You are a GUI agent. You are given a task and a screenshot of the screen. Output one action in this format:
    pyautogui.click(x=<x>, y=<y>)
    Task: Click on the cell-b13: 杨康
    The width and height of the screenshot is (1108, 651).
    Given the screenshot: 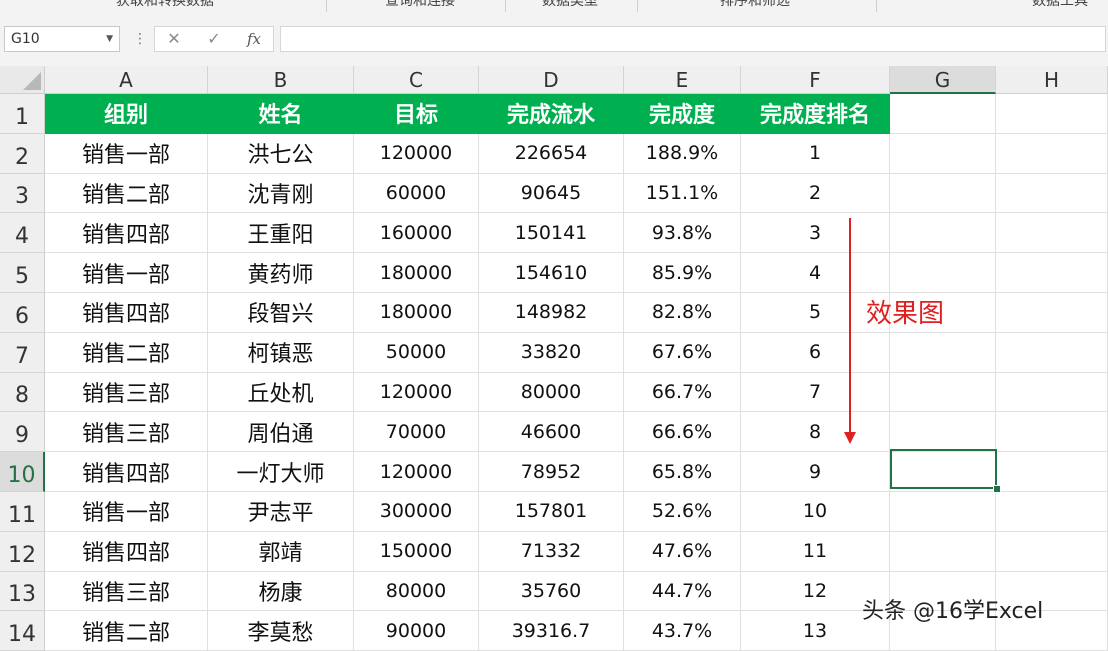 What is the action you would take?
    pyautogui.click(x=281, y=591)
    